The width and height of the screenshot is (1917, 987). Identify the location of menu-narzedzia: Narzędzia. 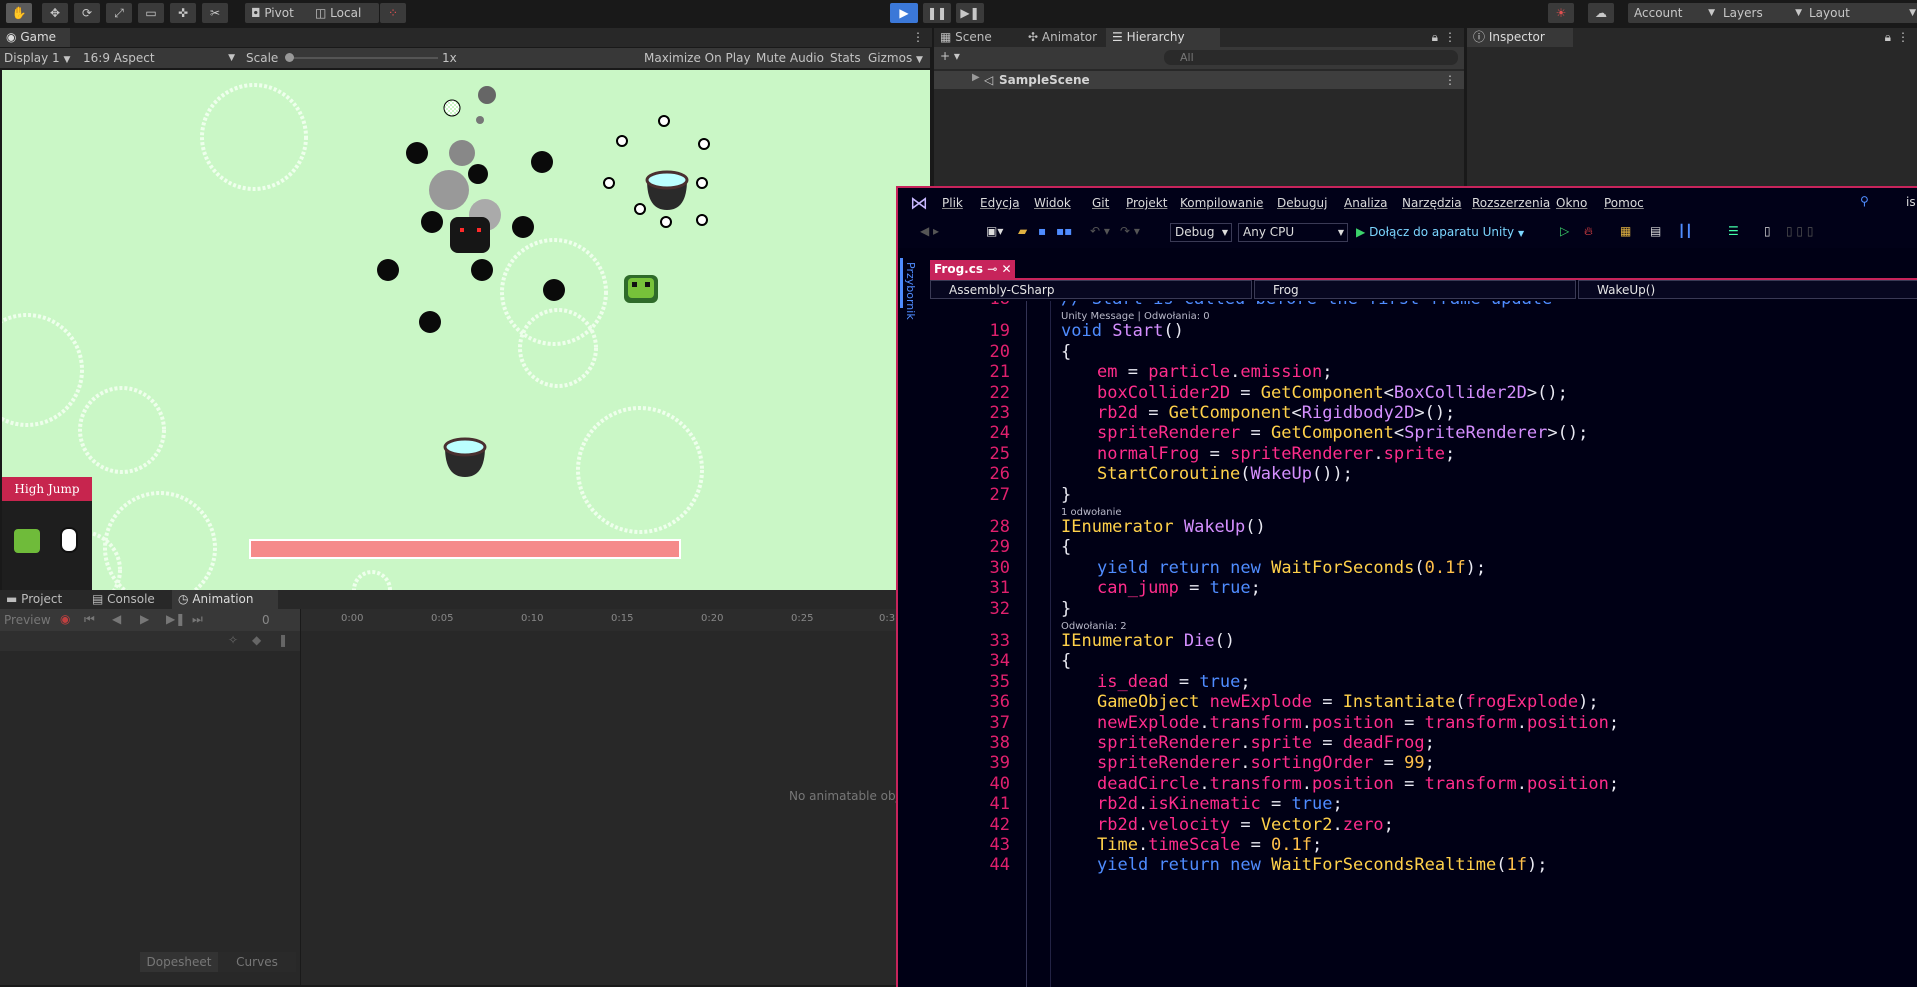
(1432, 203).